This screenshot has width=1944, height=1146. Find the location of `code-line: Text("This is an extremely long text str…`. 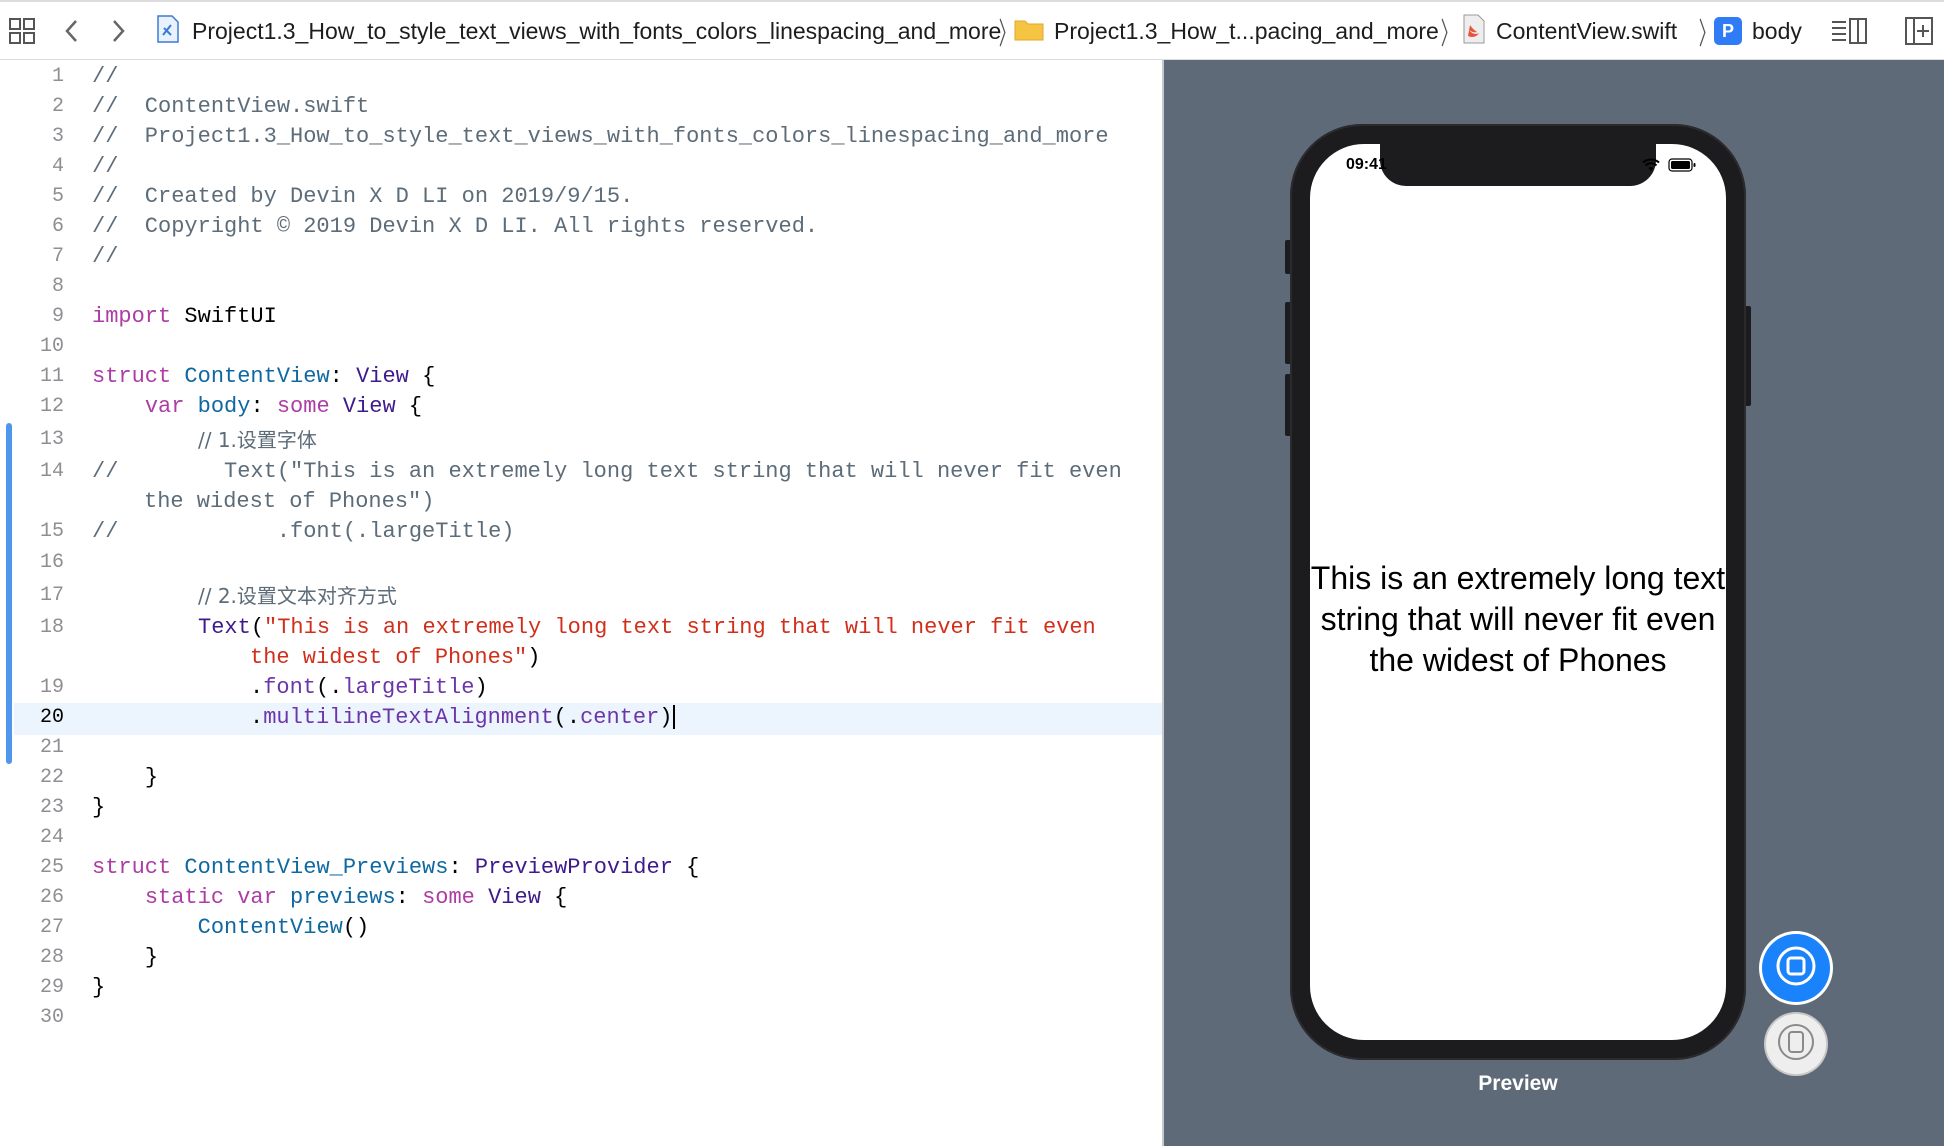

code-line: Text("This is an extremely long text str… is located at coordinates (647, 627).